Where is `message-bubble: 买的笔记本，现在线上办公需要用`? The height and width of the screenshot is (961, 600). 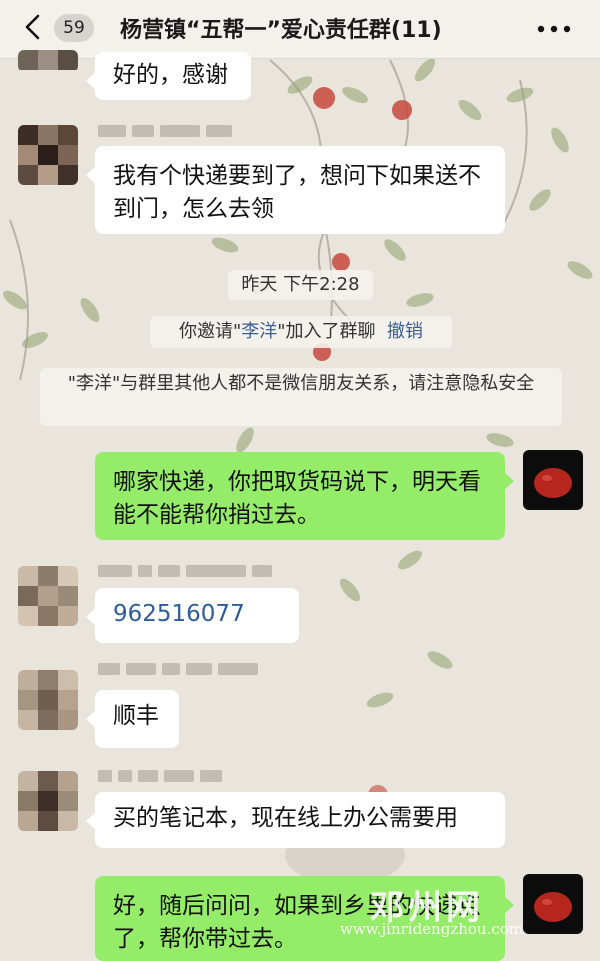
message-bubble: 买的笔记本，现在线上办公需要用 is located at coordinates (295, 820).